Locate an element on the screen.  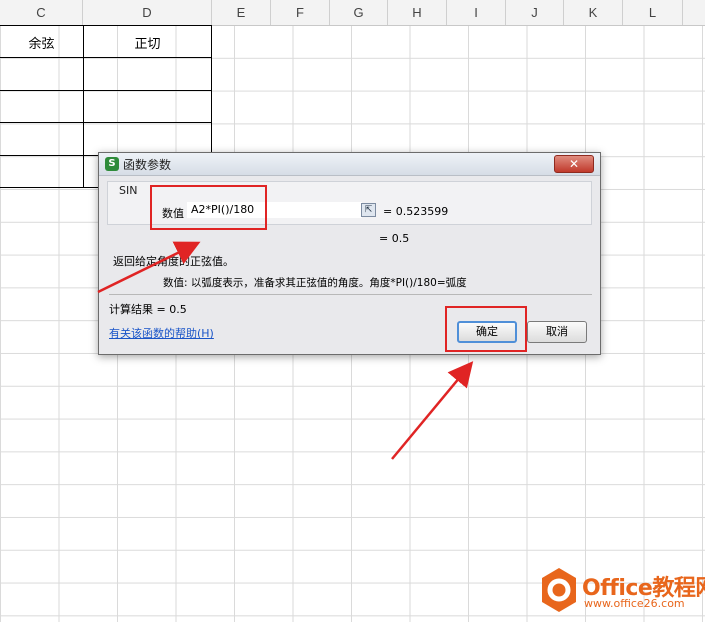
arrow-to-ok-icon is located at coordinates (432, 410).